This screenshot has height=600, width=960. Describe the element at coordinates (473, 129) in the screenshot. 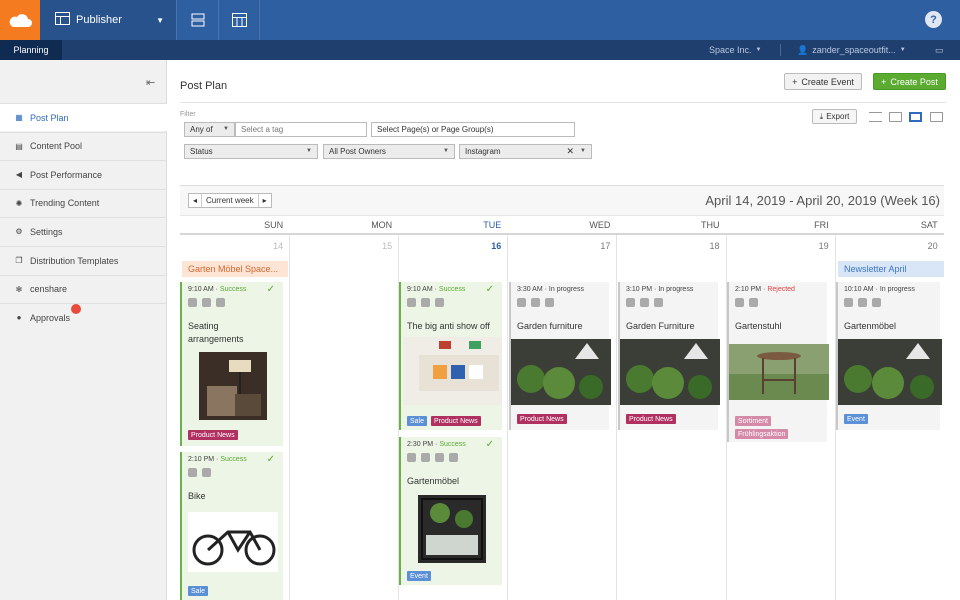

I see `page-select: Select Page(s) or Page Group(s)` at that location.